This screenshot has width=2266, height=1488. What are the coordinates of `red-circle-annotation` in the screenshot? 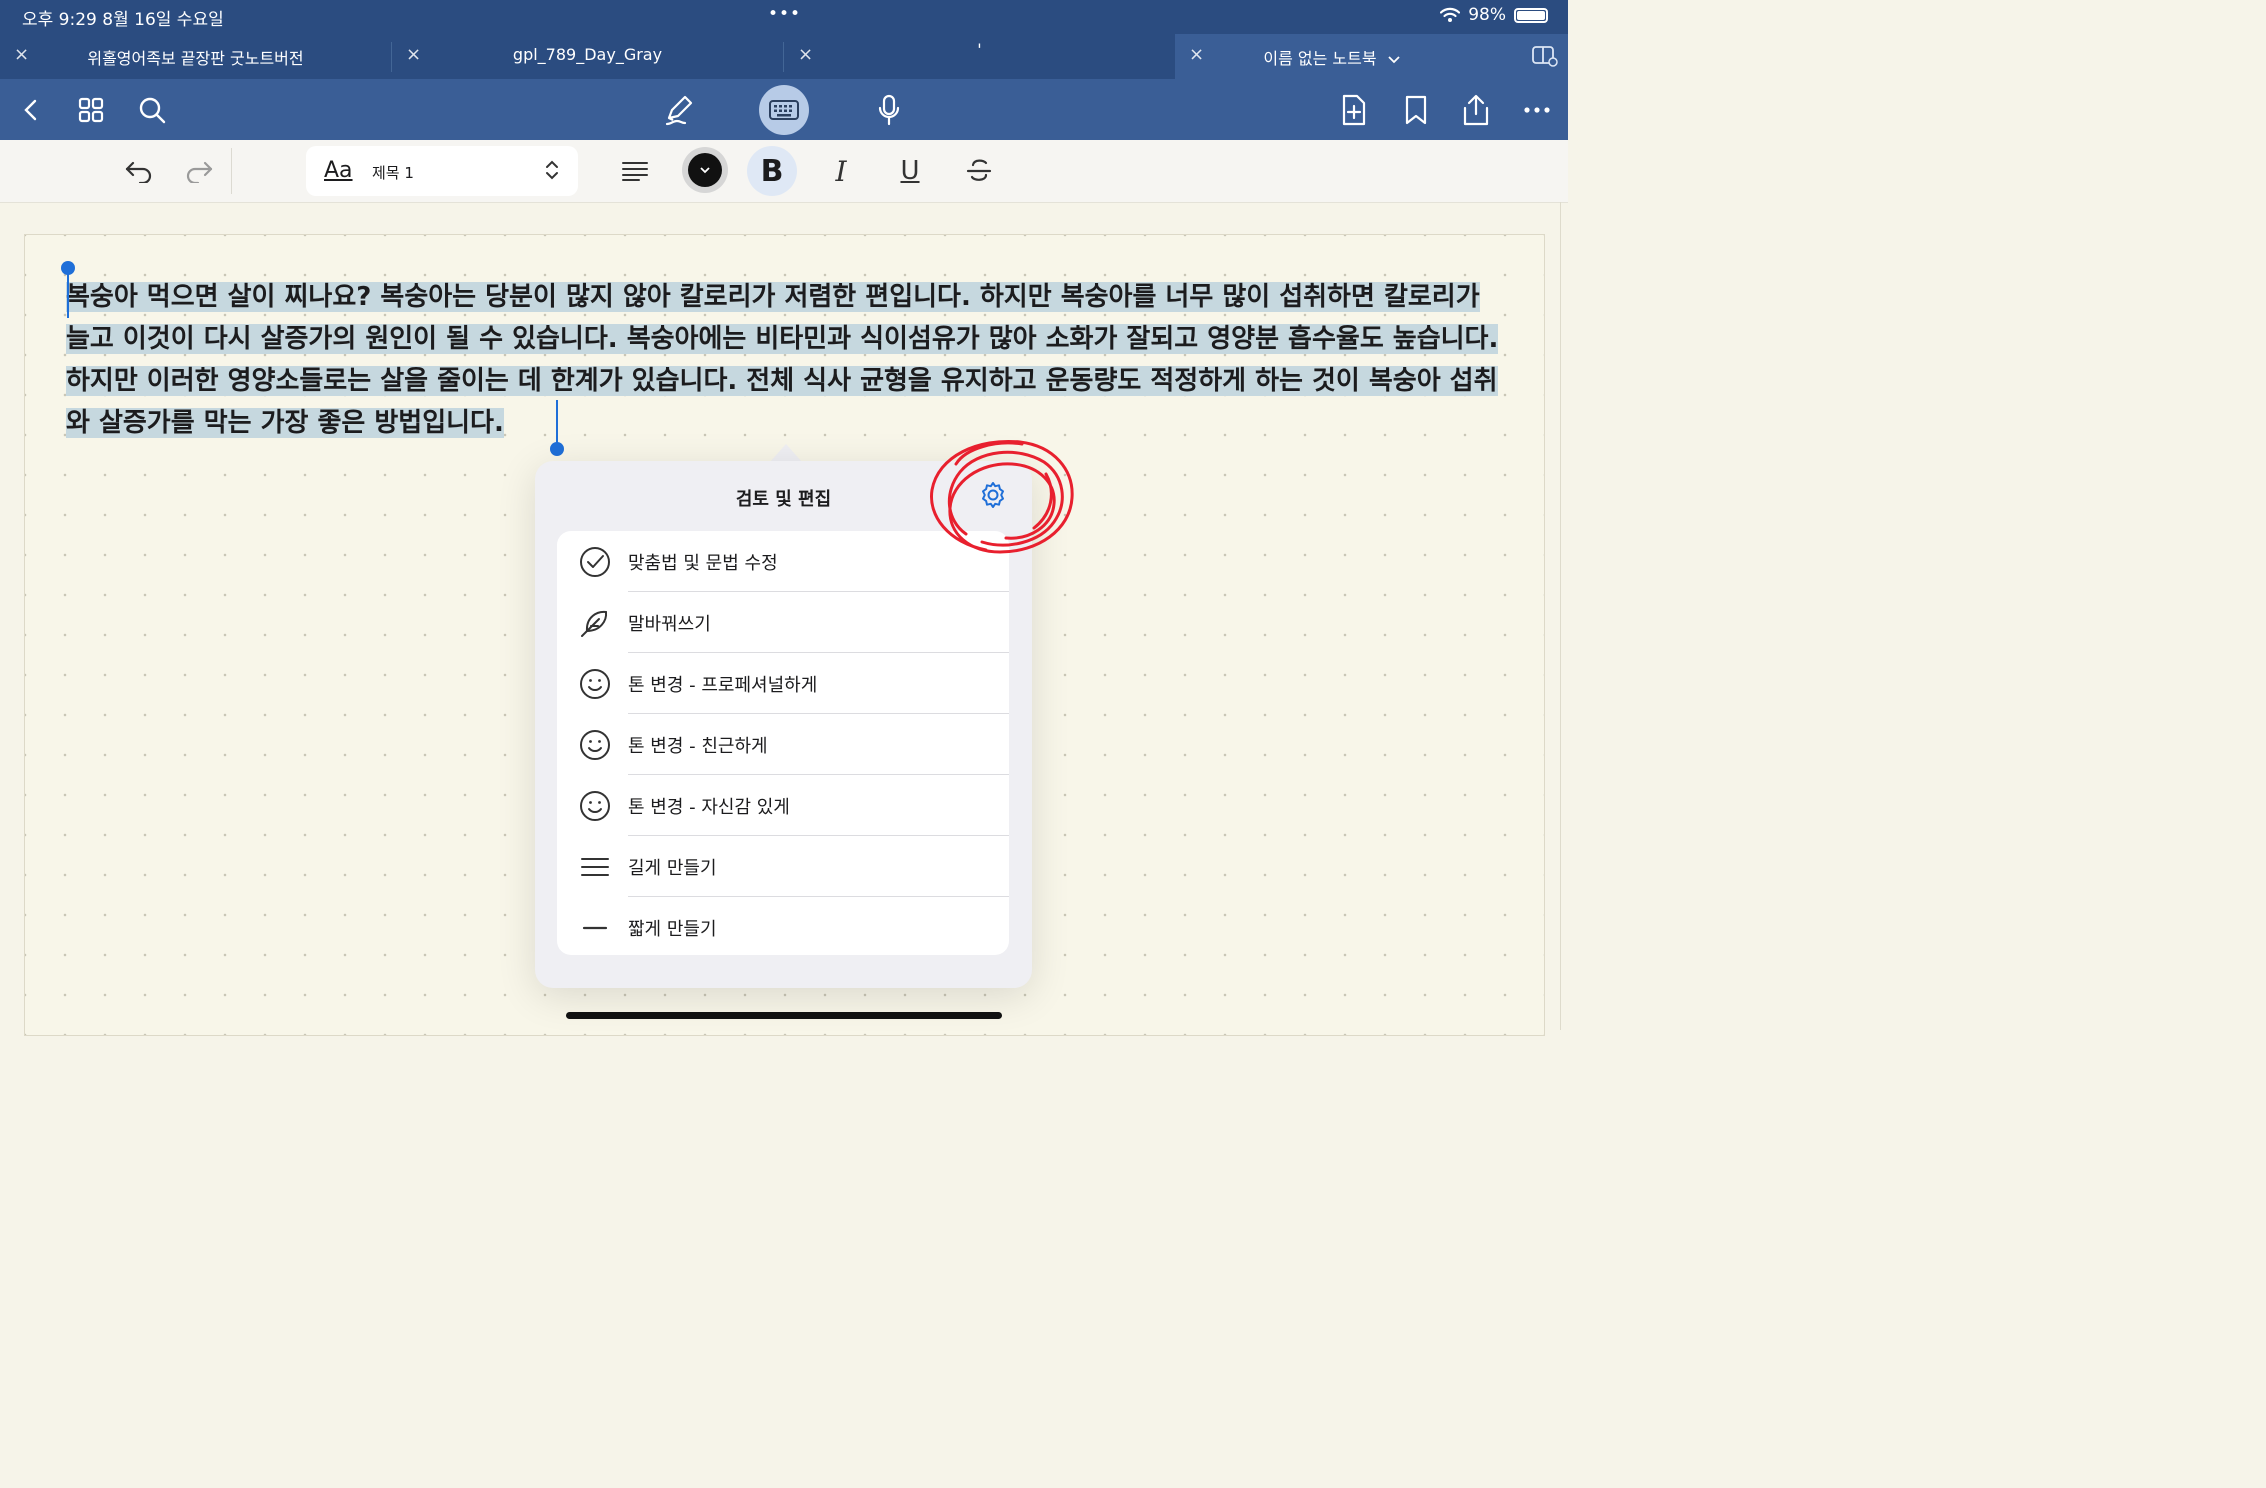 It's located at (1002, 496).